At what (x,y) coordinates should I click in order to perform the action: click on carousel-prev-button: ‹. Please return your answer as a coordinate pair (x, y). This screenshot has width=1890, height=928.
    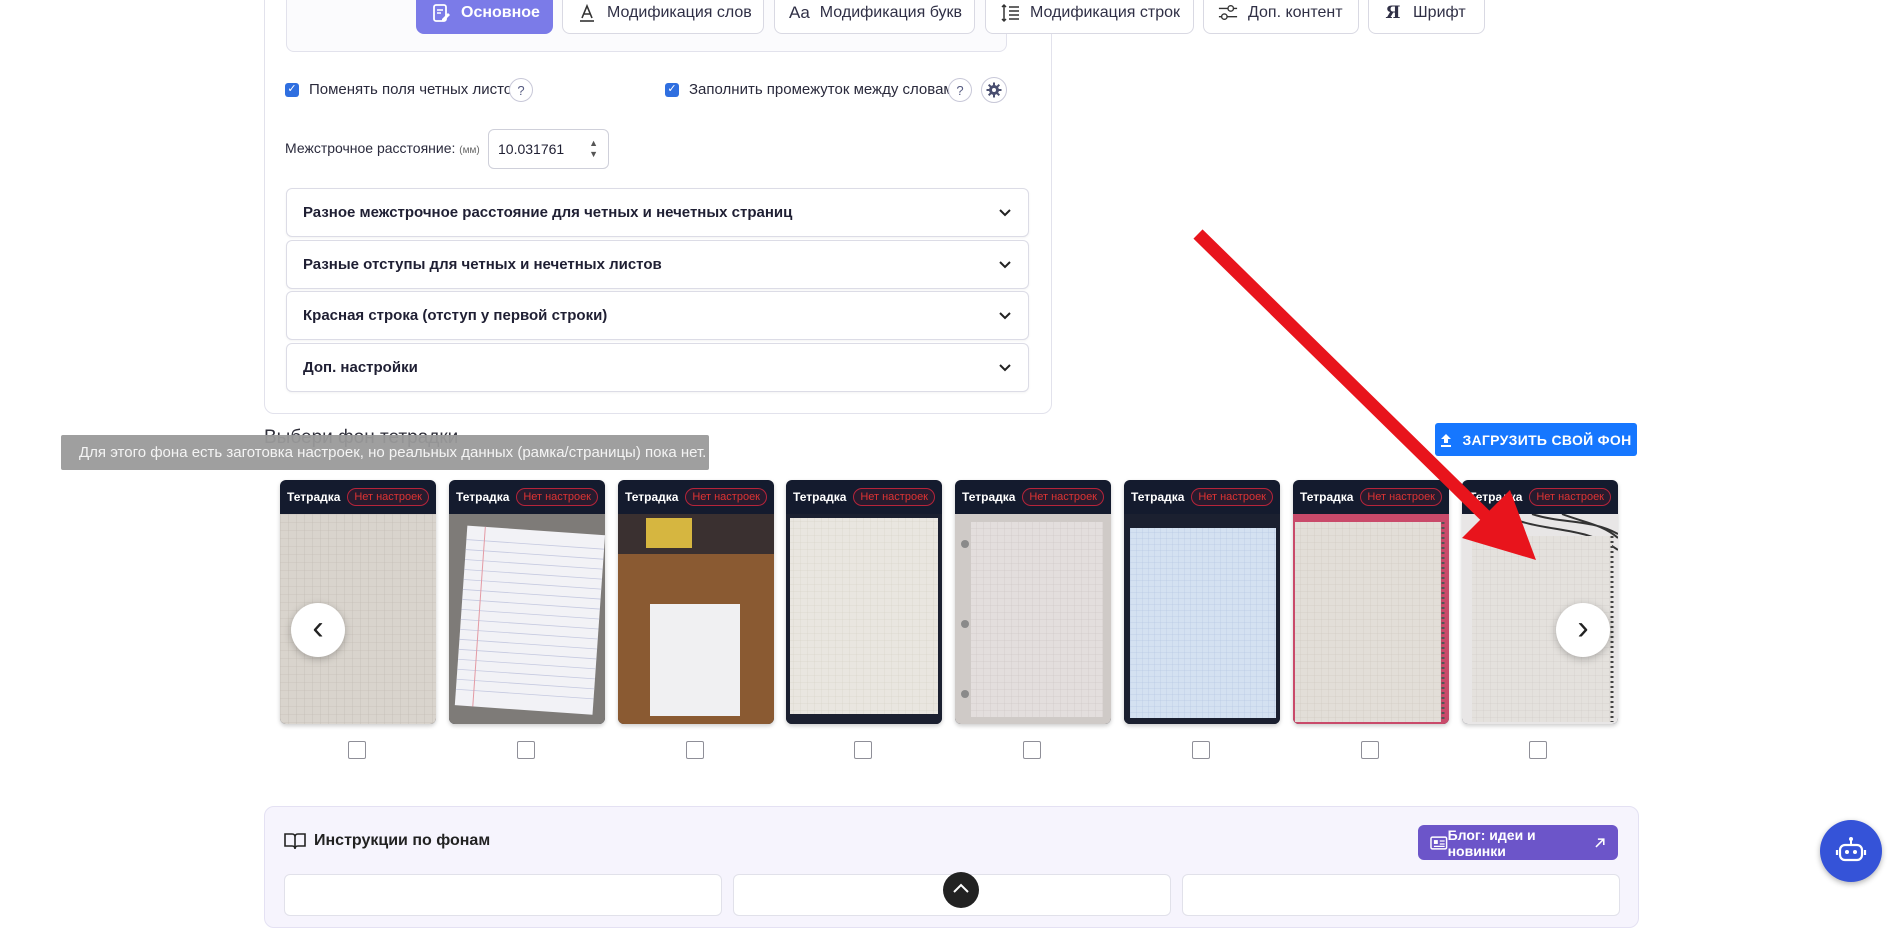
    Looking at the image, I should click on (318, 630).